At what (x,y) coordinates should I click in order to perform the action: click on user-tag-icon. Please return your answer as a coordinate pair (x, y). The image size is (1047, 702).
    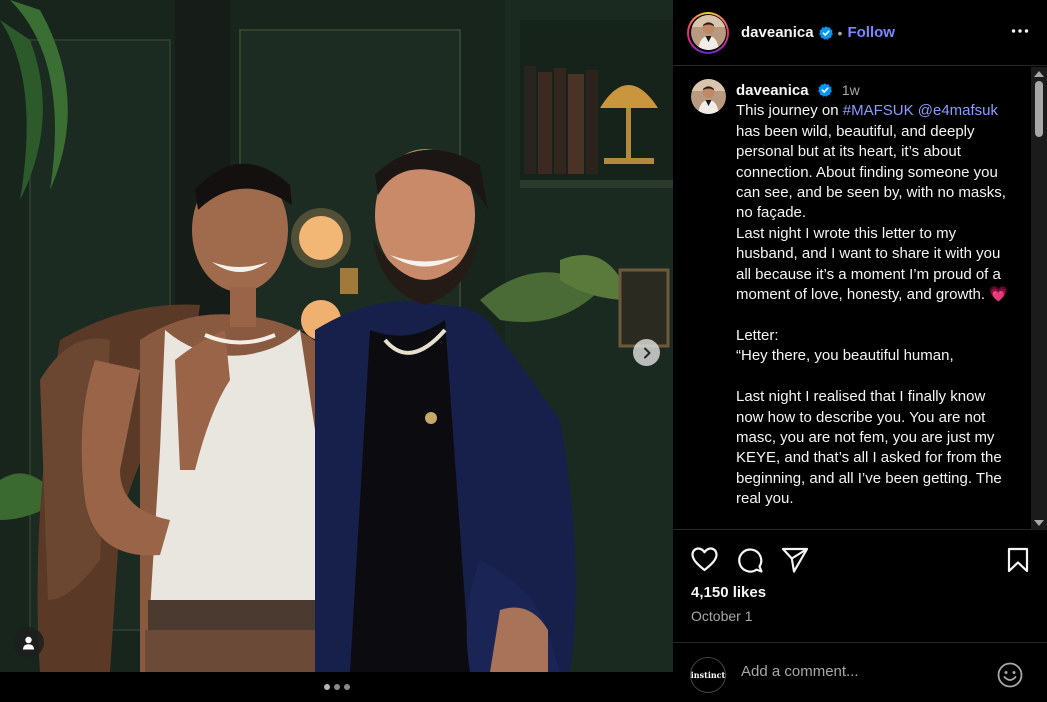
    Looking at the image, I should click on (28, 642).